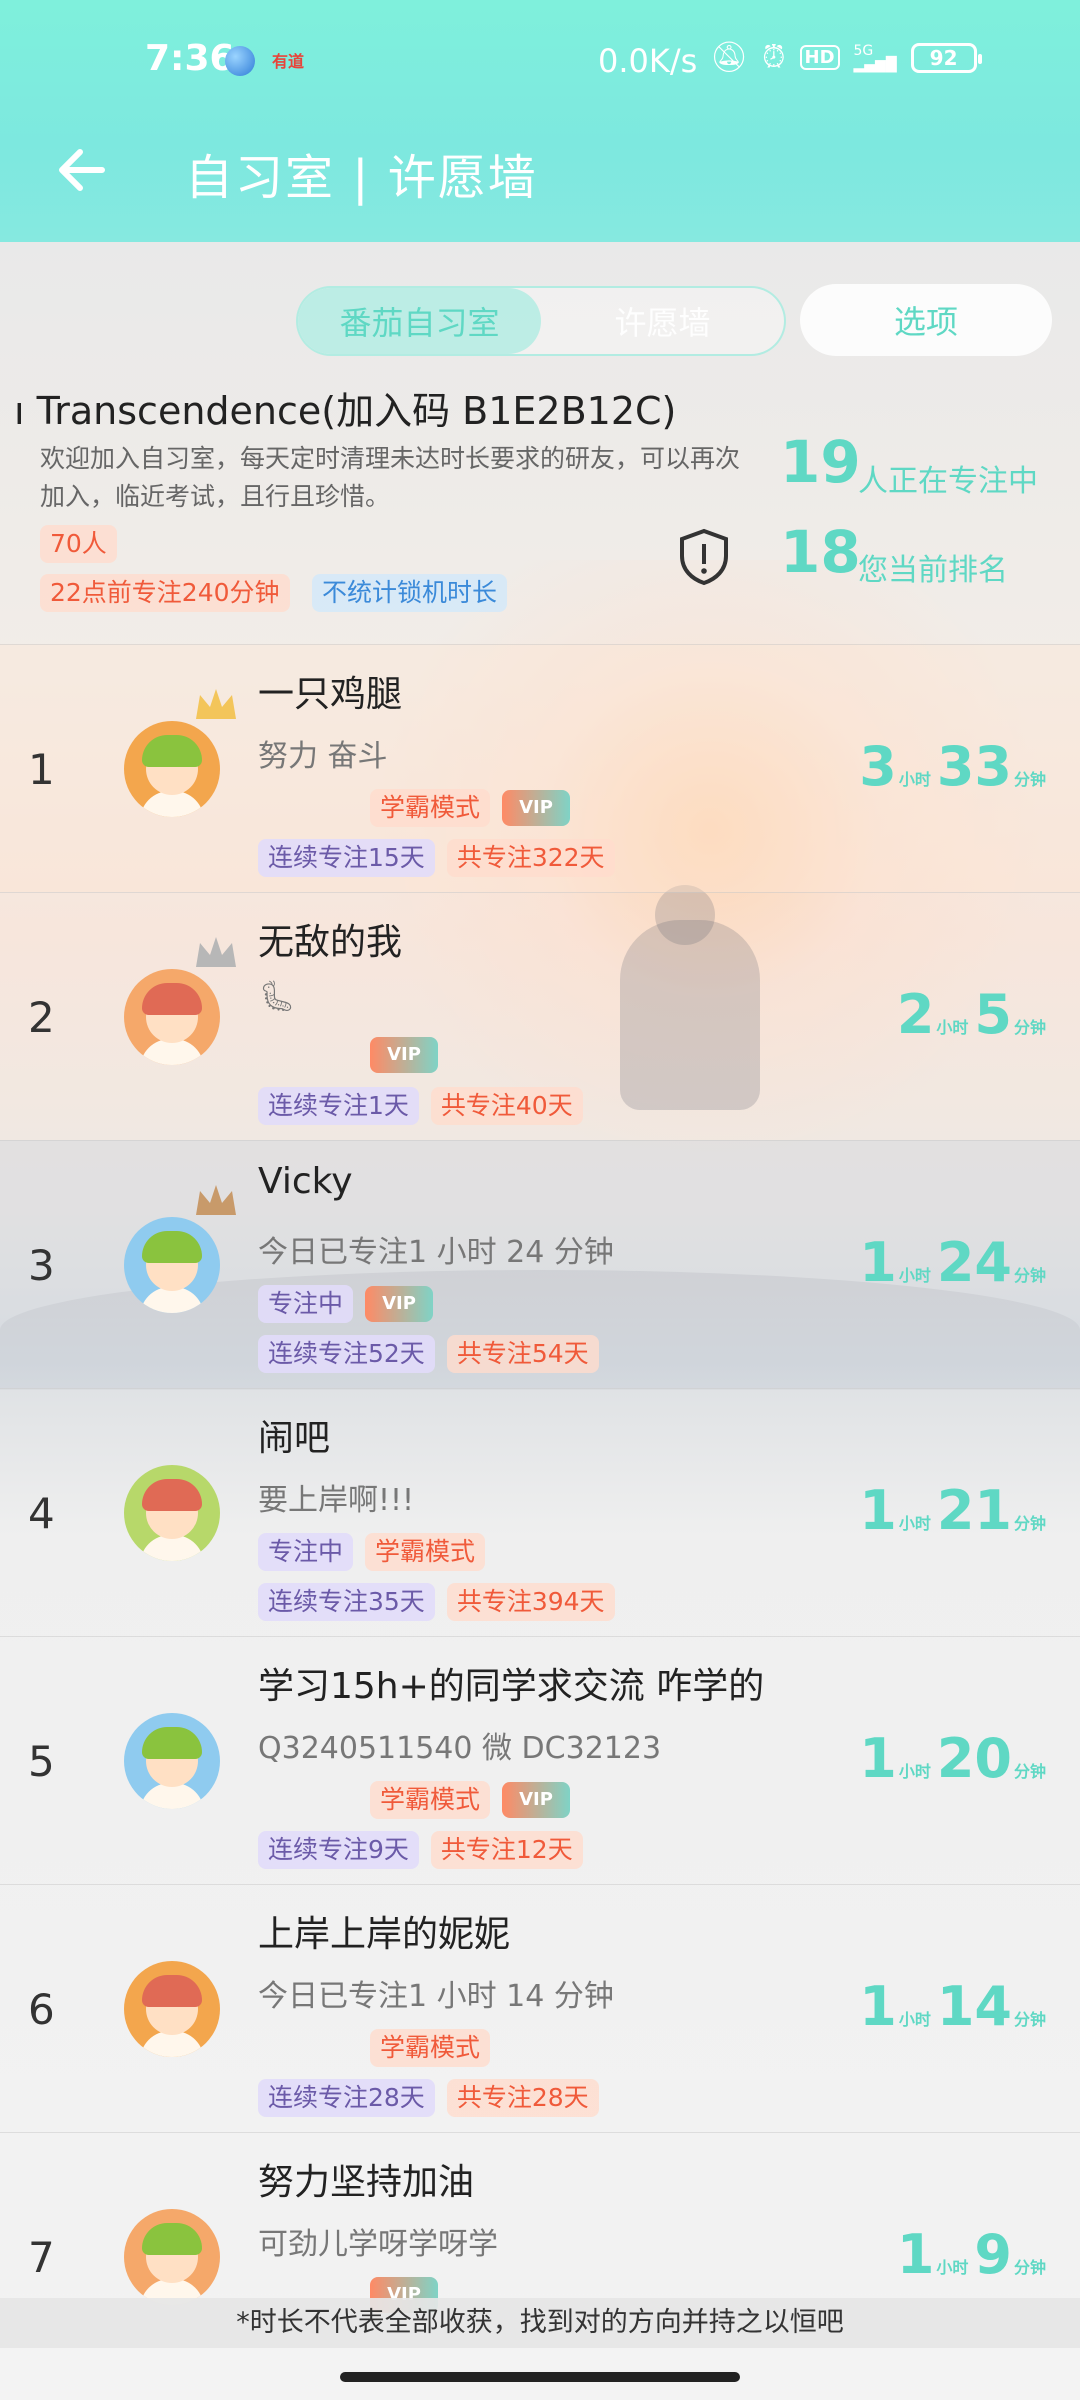 This screenshot has width=1080, height=2400. I want to click on member-tags: 专注中 学霸模式, so click(372, 1552).